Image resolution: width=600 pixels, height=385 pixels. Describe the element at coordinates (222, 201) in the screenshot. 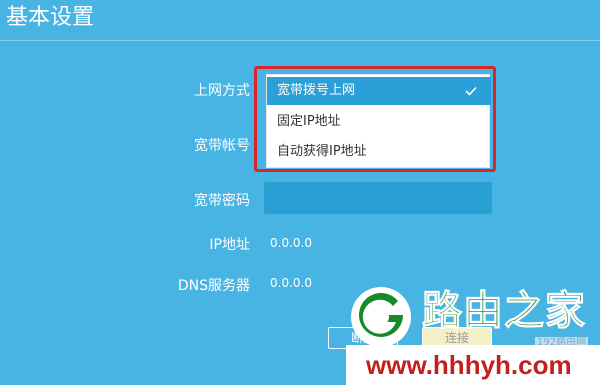

I see `password-label: 宽带密码` at that location.